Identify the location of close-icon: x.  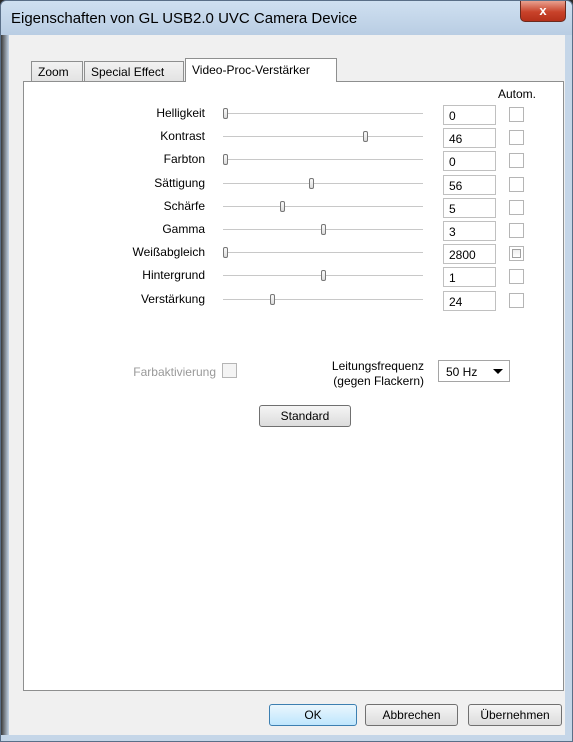
(543, 10).